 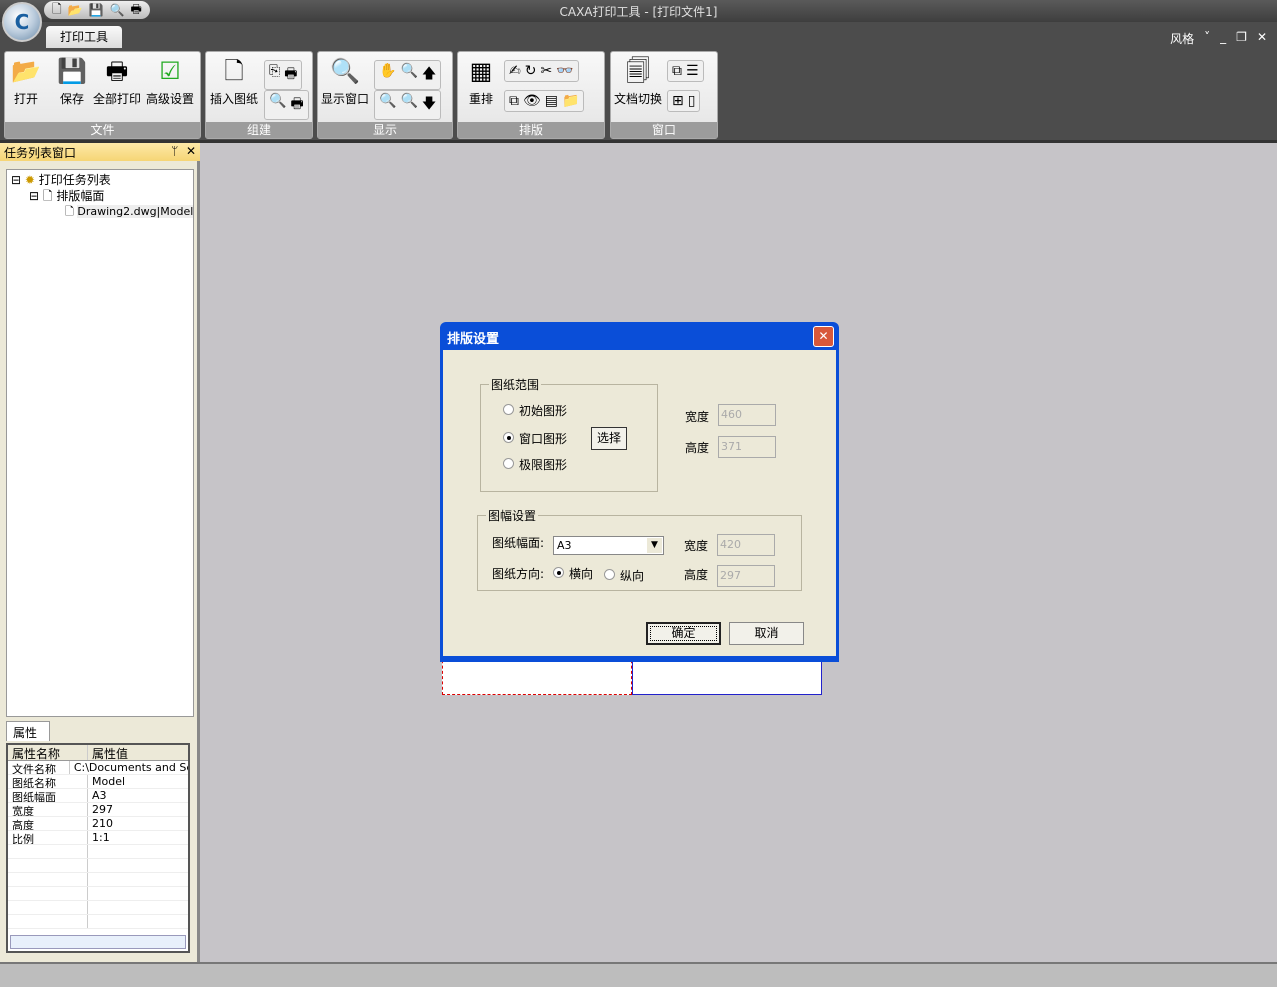 What do you see at coordinates (102, 809) in the screenshot?
I see `property-value: 297` at bounding box center [102, 809].